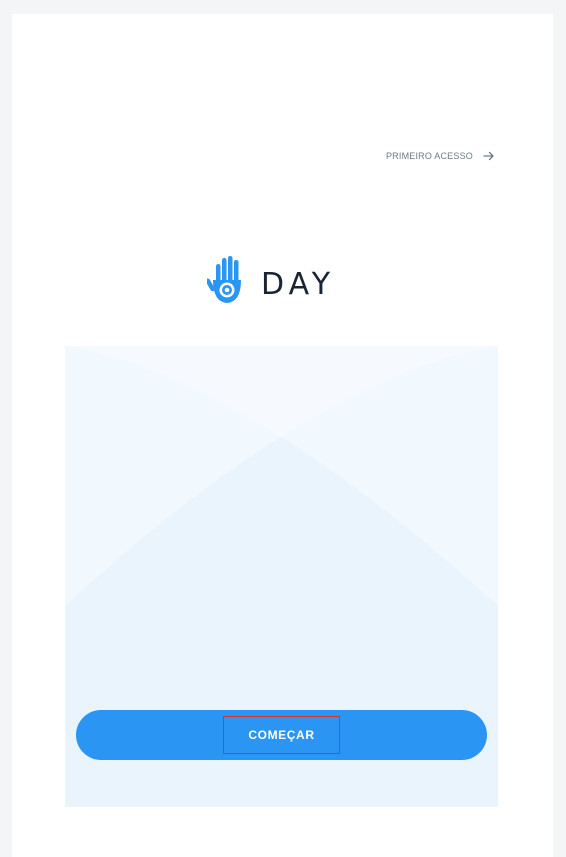 This screenshot has height=857, width=566. What do you see at coordinates (298, 284) in the screenshot?
I see `brand-wordmark: DAY` at bounding box center [298, 284].